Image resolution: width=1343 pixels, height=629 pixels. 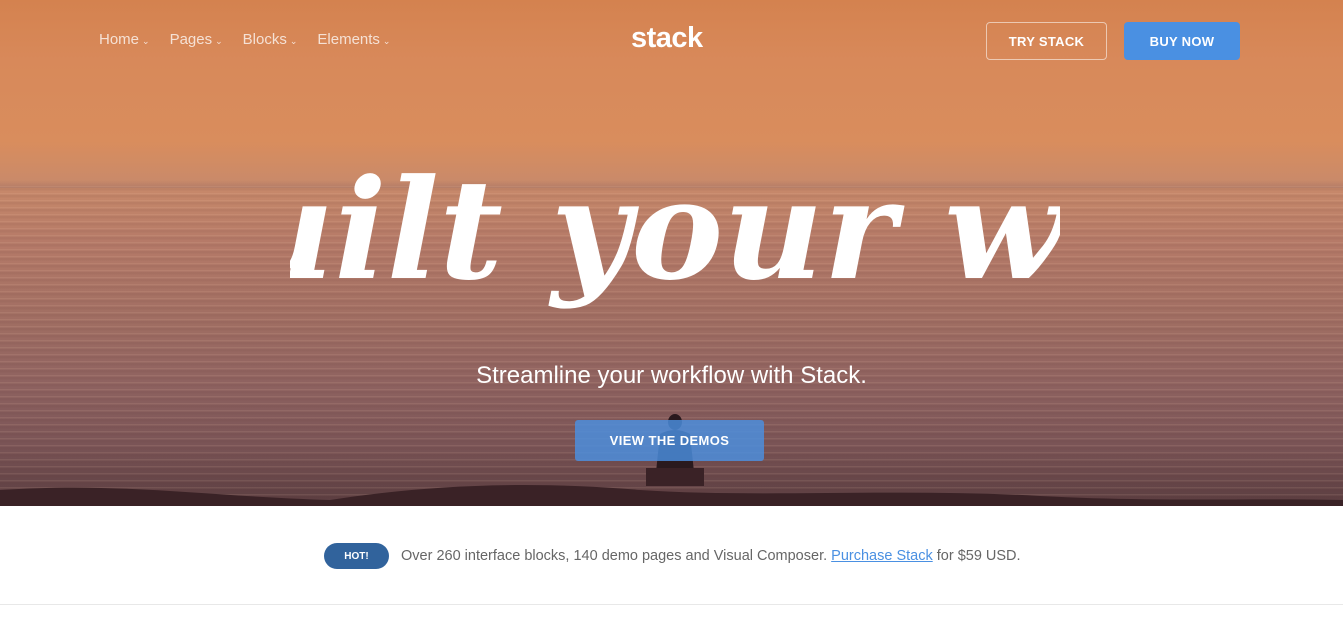 I want to click on nav-item-elements: Elements ⌄, so click(x=353, y=39).